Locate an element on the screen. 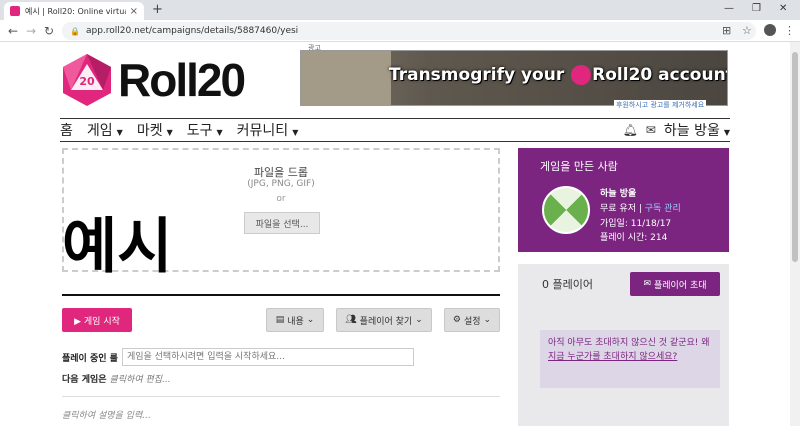 This screenshot has height=426, width=800. start-game-button: ▶ 게임 시작 is located at coordinates (97, 320).